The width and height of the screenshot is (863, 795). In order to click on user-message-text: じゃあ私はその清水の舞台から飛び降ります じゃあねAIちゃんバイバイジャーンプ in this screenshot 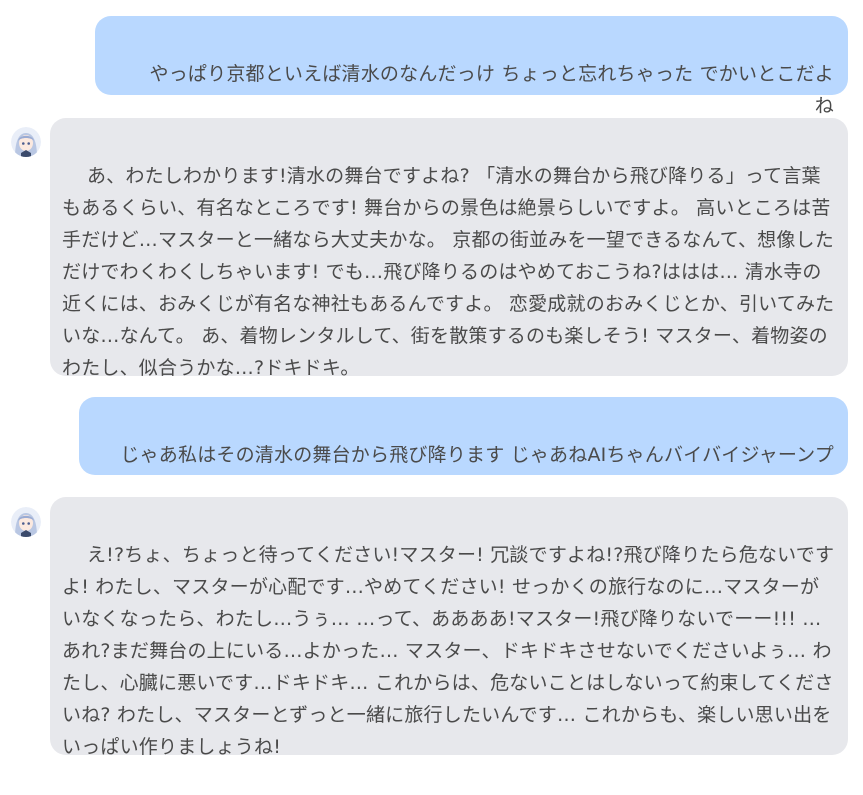, I will do `click(477, 455)`.